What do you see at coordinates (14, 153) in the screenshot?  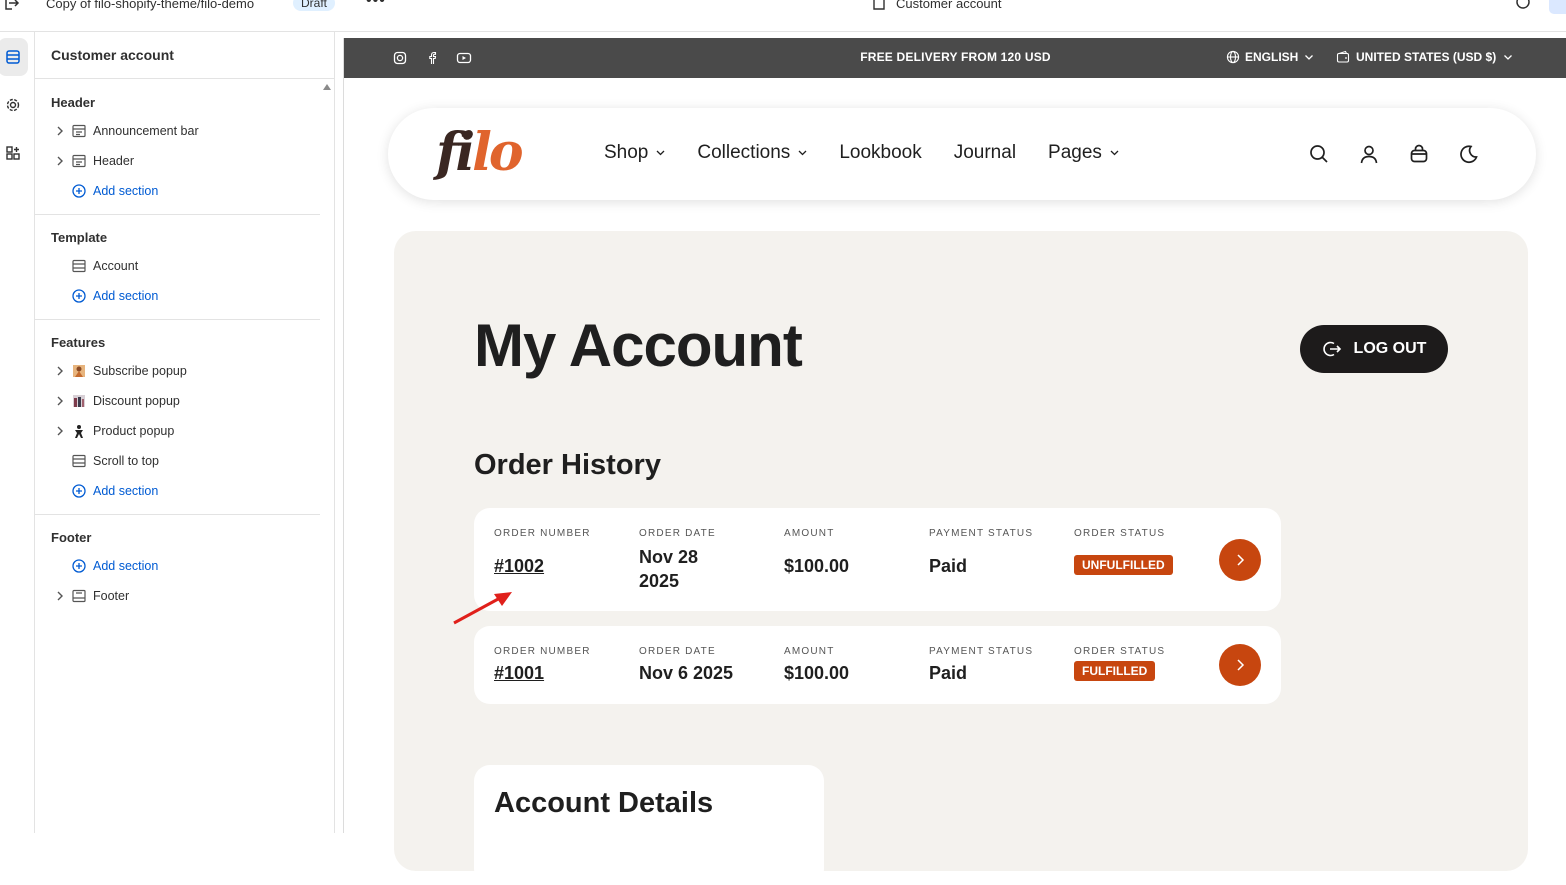 I see `apps-rail-button` at bounding box center [14, 153].